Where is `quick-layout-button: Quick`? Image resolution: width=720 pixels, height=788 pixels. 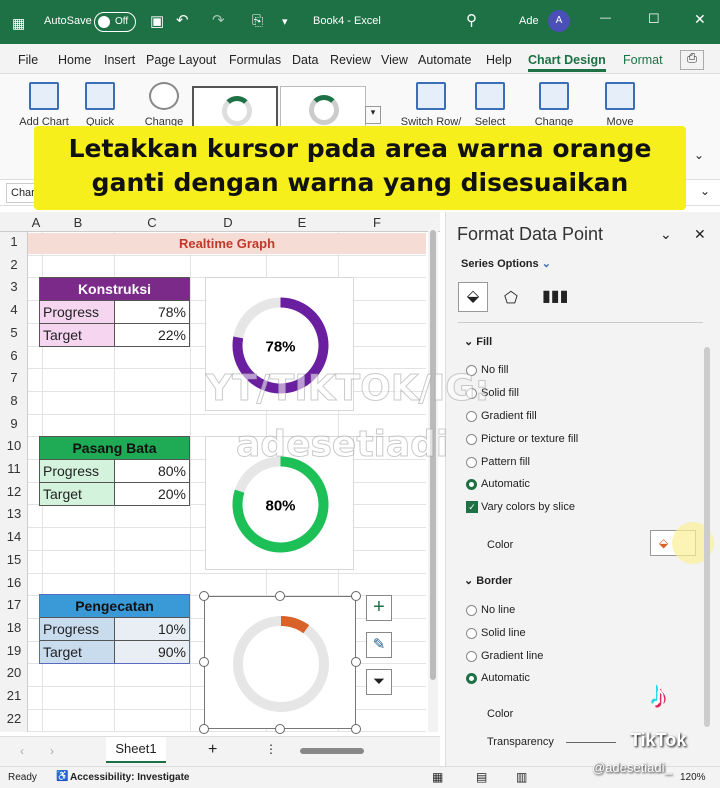 quick-layout-button: Quick is located at coordinates (100, 105).